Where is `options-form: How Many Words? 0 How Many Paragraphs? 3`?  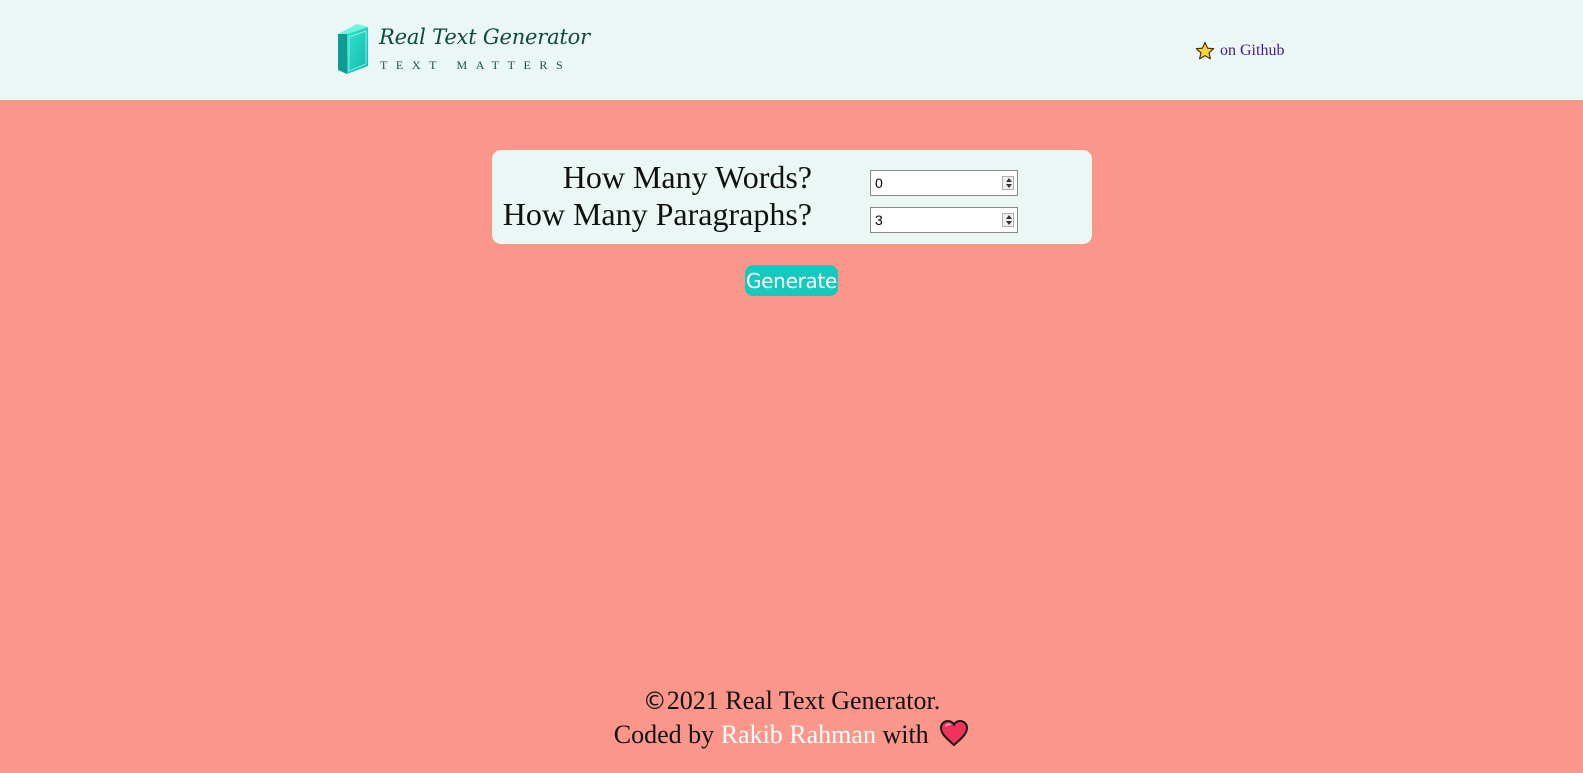
options-form: How Many Words? 0 How Many Paragraphs? 3 is located at coordinates (792, 197).